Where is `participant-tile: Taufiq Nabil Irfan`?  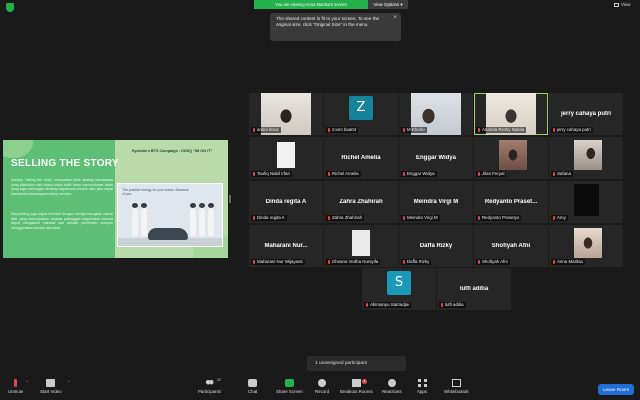 participant-tile: Taufiq Nabil Irfan is located at coordinates (286, 158).